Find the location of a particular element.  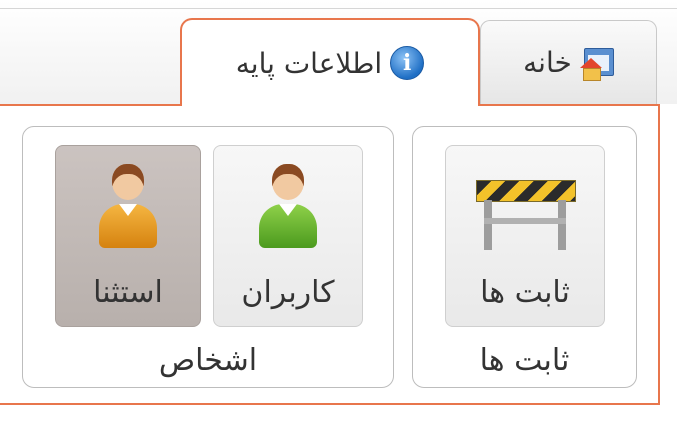

tab-base-info: i اطلاعات پایه is located at coordinates (330, 62).